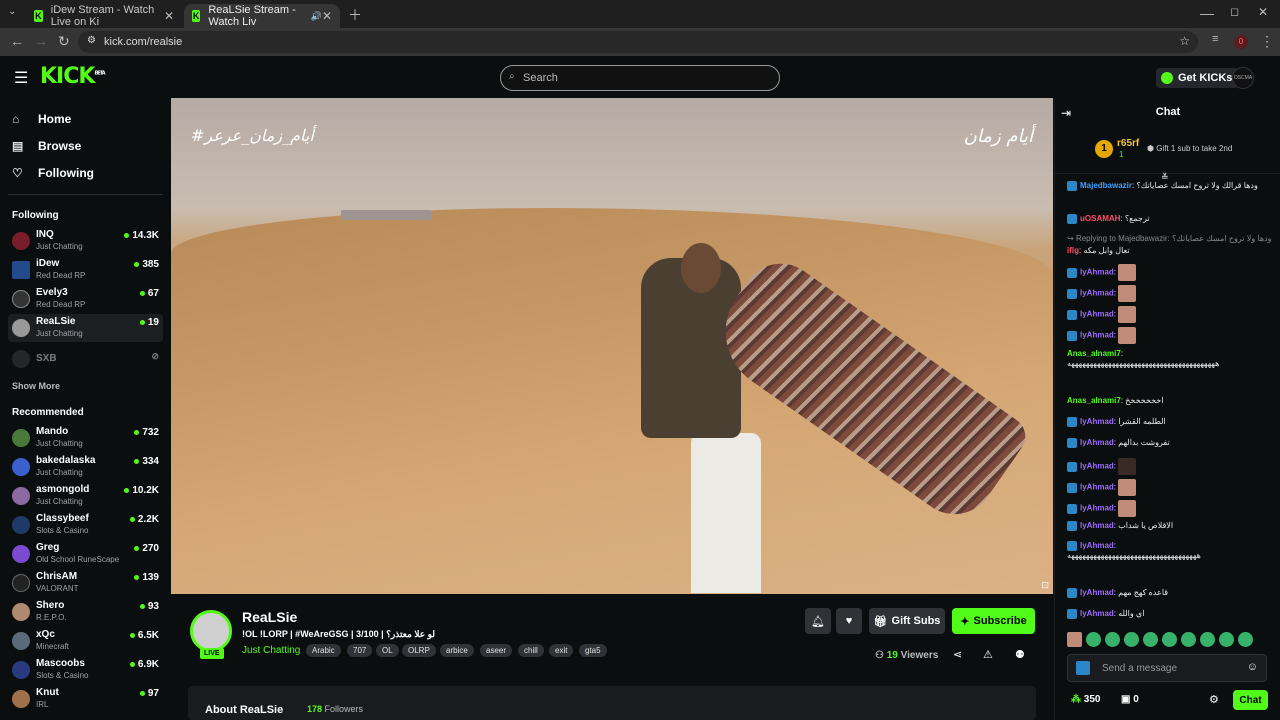 The image size is (1280, 720). I want to click on stream-category: Just Chatting, so click(271, 650).